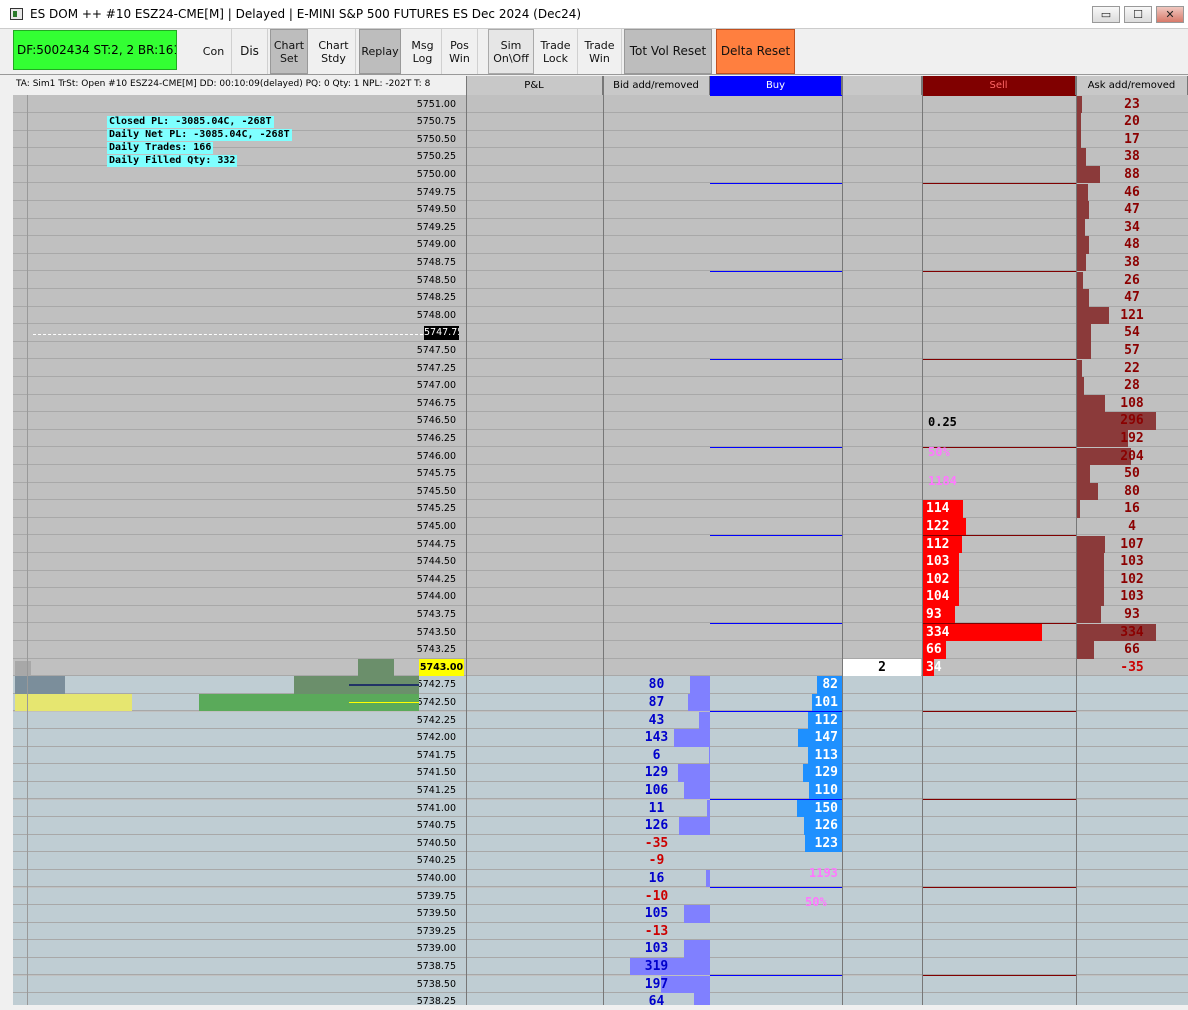 This screenshot has width=1188, height=1010. Describe the element at coordinates (600, 51) in the screenshot. I see `trade-window-button: Trade Win` at that location.